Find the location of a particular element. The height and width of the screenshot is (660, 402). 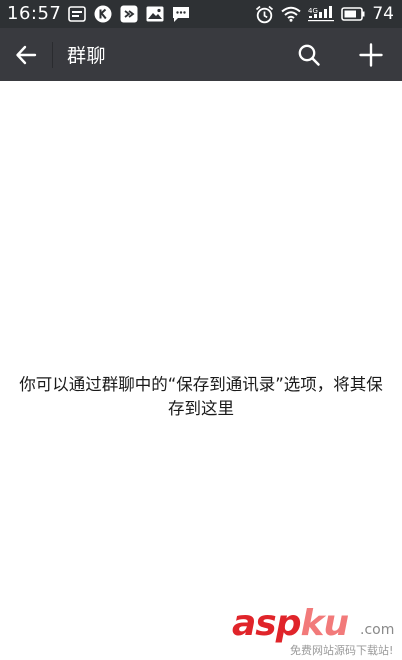

search-button is located at coordinates (309, 54).